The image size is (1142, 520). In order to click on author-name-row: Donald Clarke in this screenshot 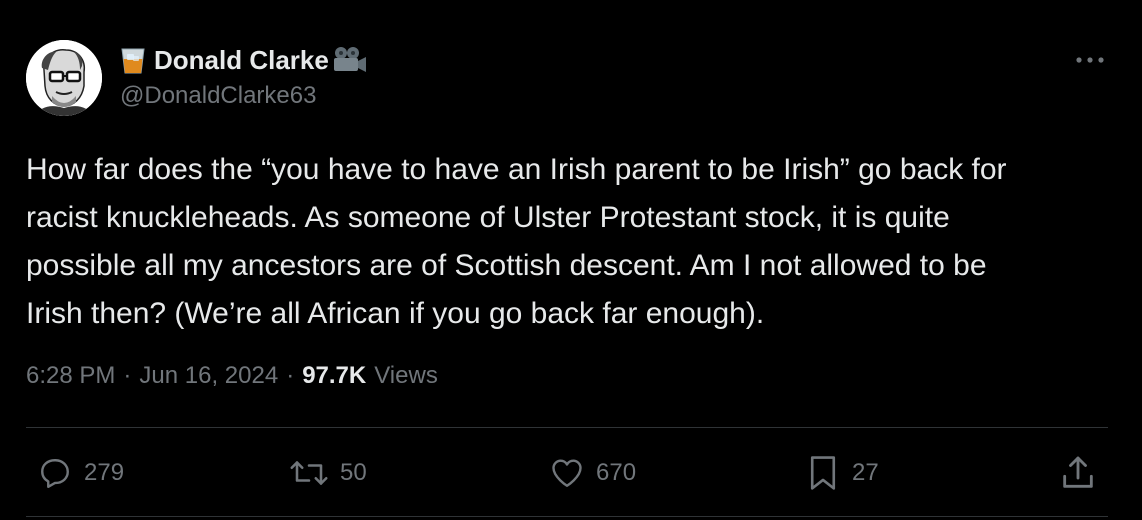, I will do `click(243, 60)`.